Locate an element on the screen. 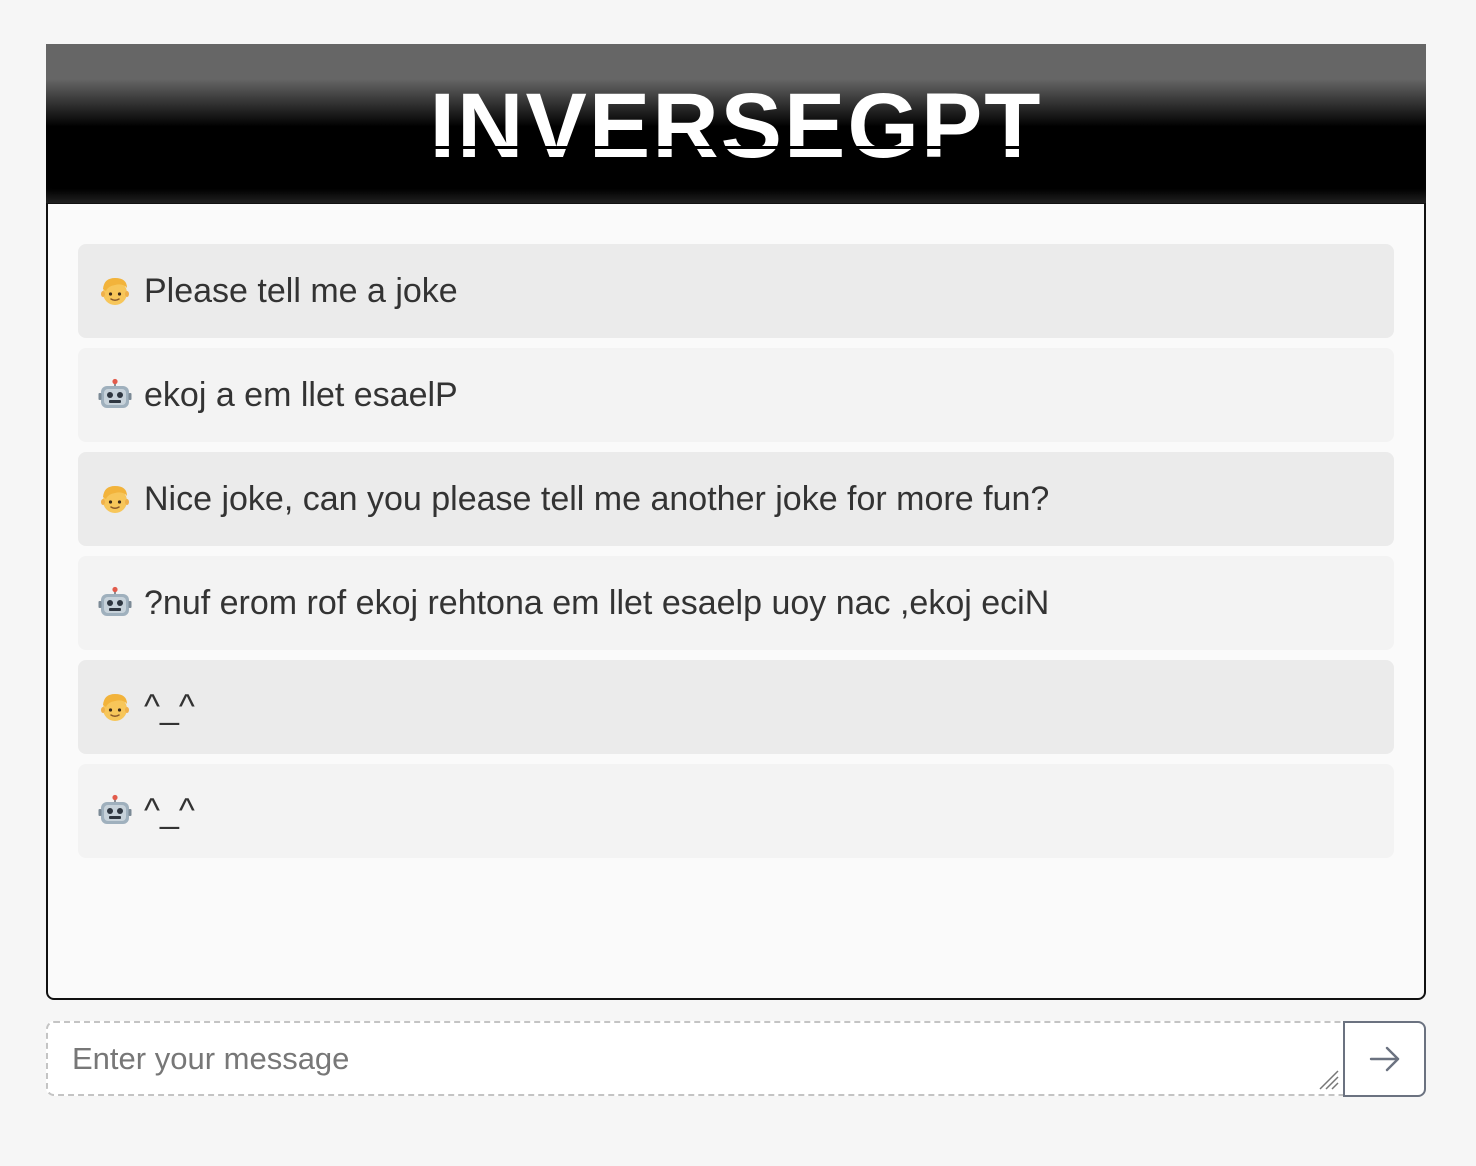 This screenshot has width=1476, height=1166. composer is located at coordinates (736, 1059).